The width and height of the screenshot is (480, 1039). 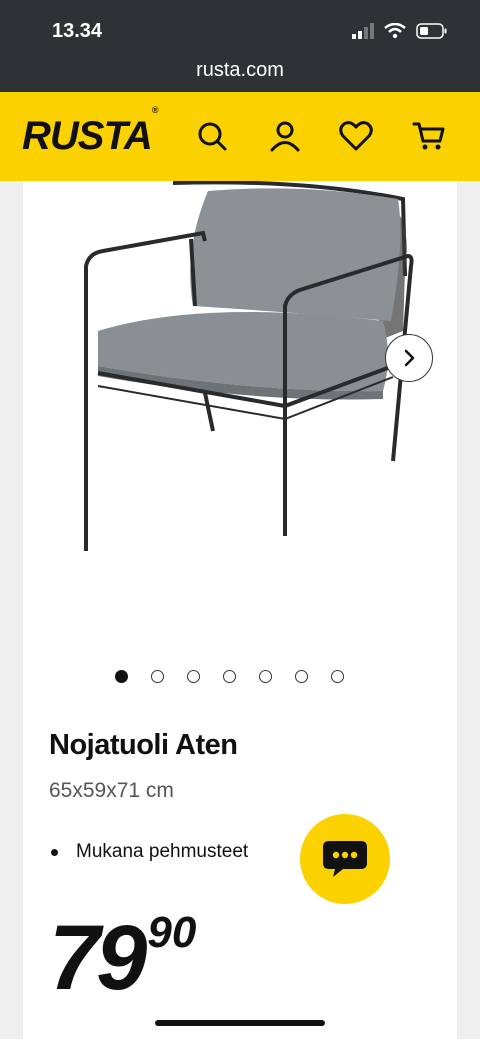 I want to click on product-dimensions: 65x59x71 cm, so click(x=111, y=790).